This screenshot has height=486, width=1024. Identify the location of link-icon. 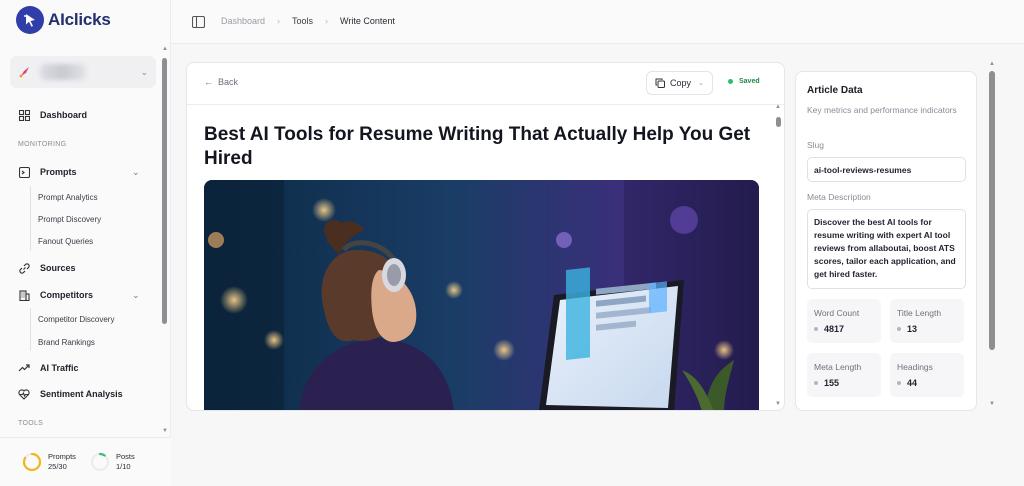
(24, 268).